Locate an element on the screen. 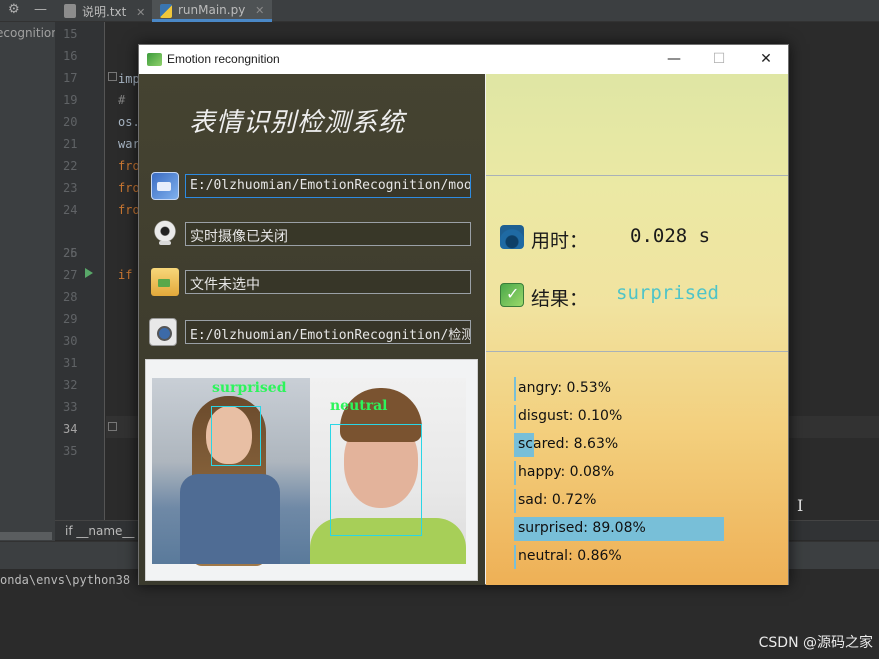 The height and width of the screenshot is (659, 879). time-label: 用时： is located at coordinates (560, 241).